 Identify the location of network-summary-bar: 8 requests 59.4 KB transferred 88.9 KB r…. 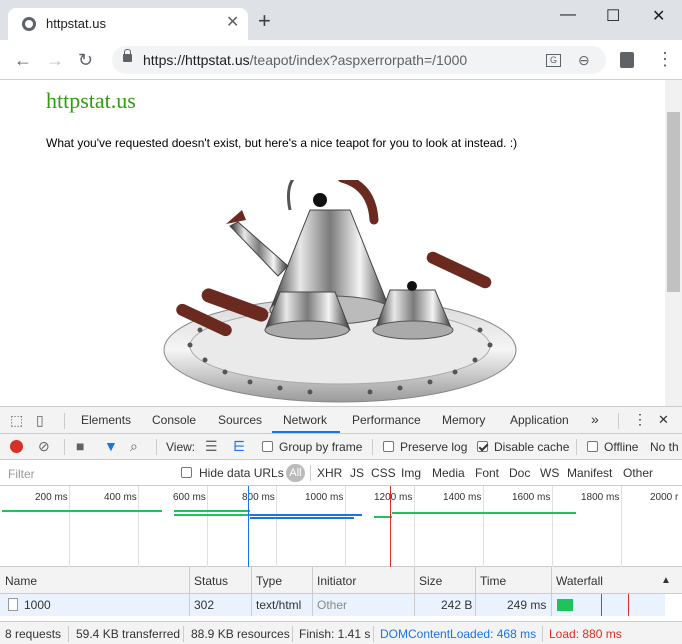
(341, 632).